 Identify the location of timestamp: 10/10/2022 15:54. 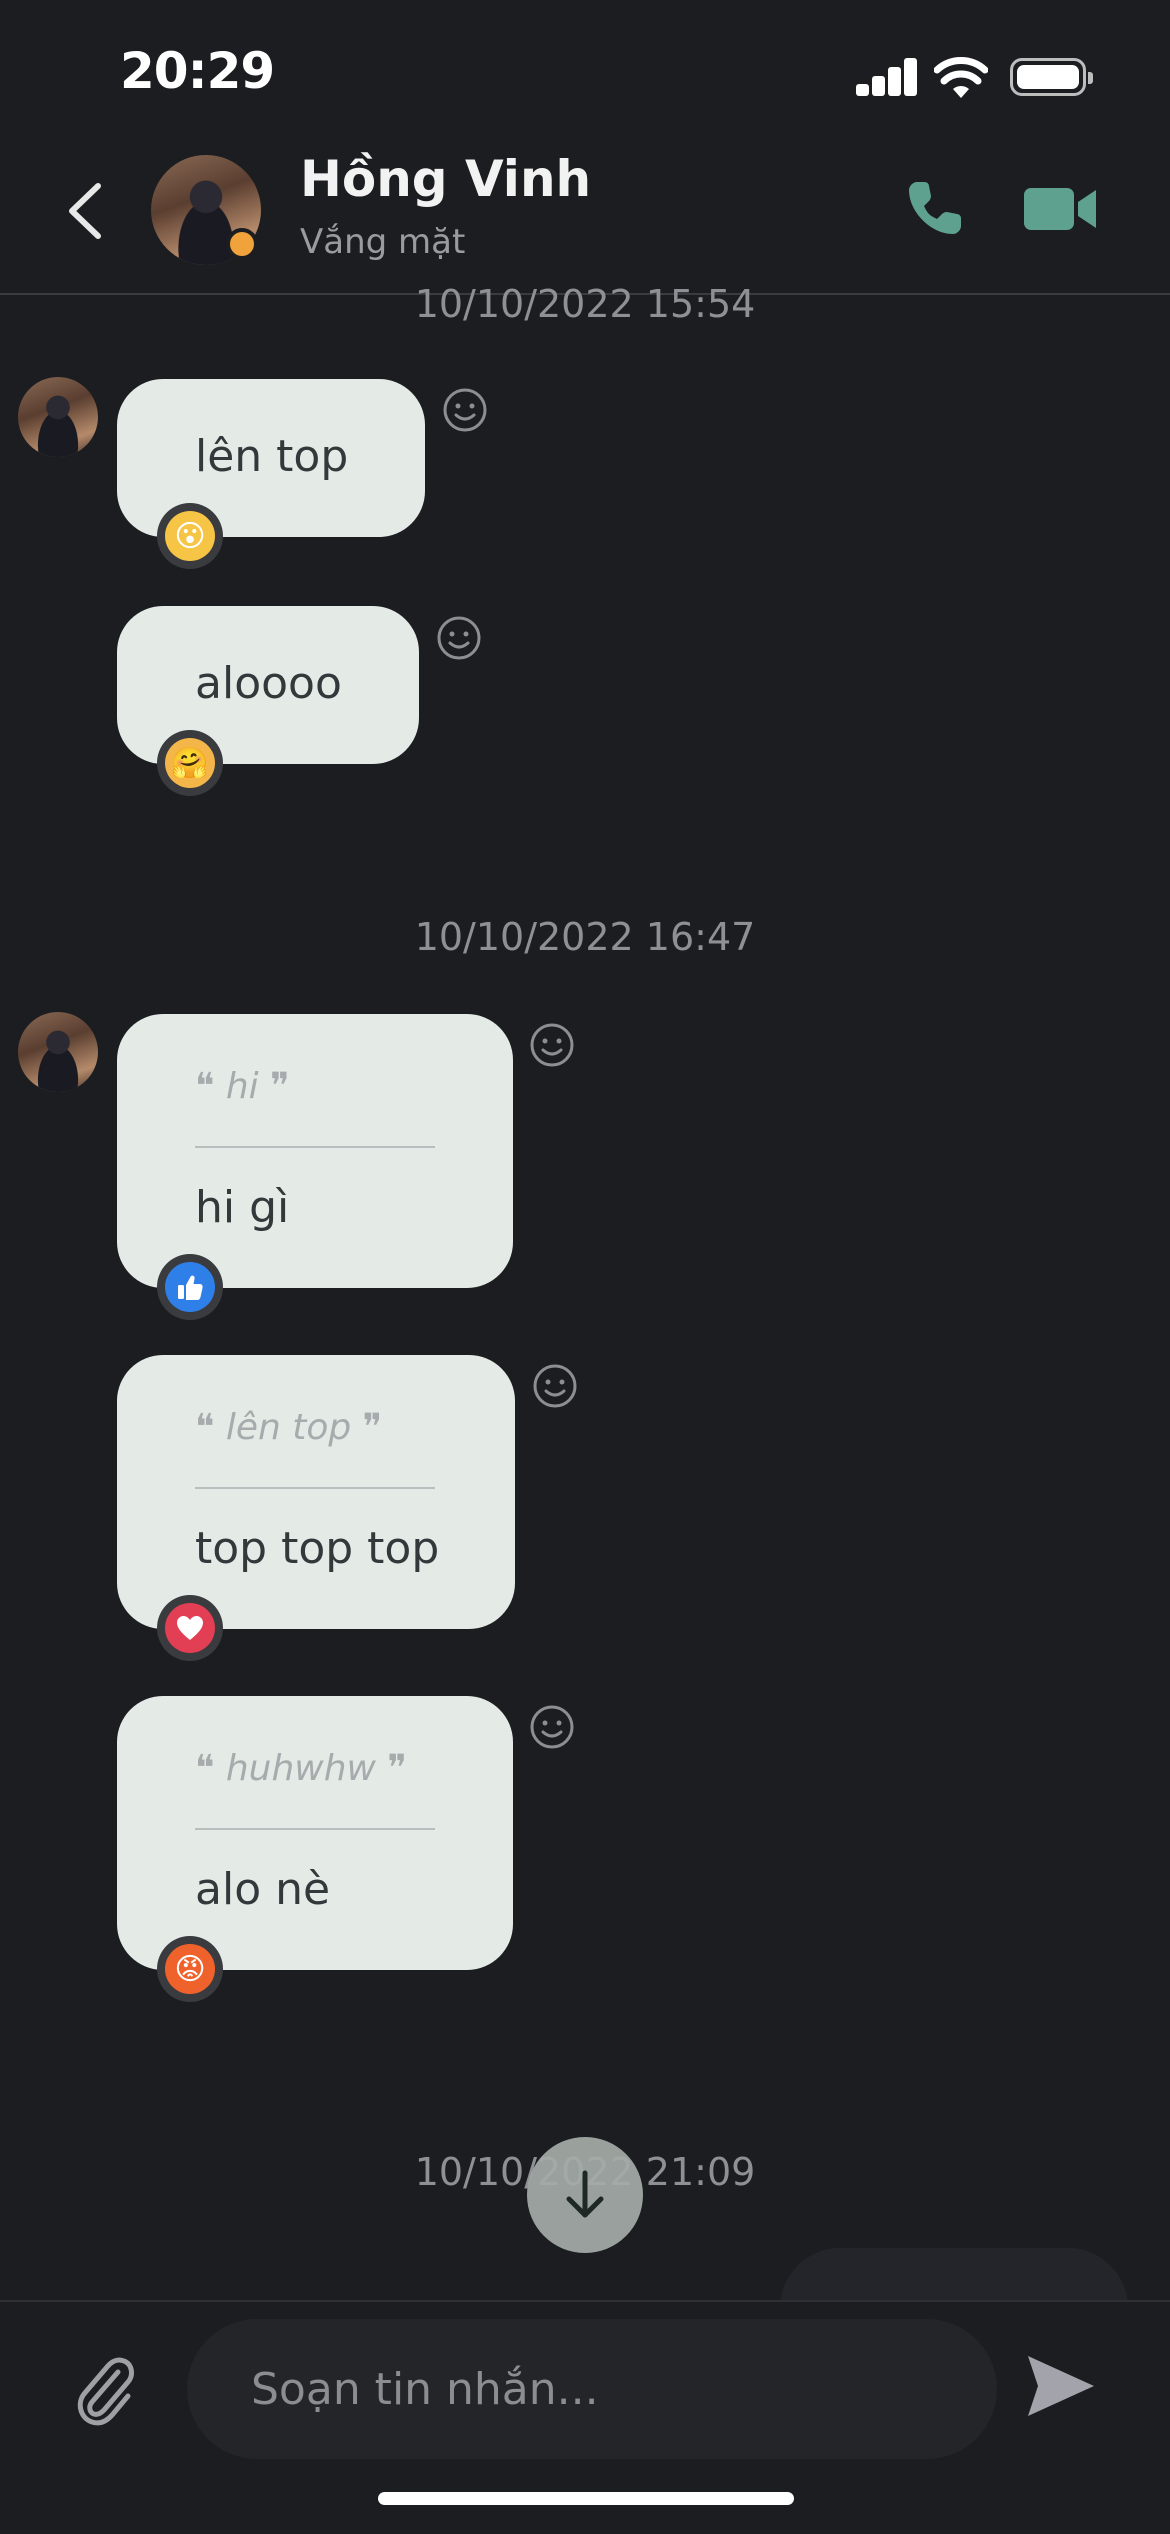
(585, 304).